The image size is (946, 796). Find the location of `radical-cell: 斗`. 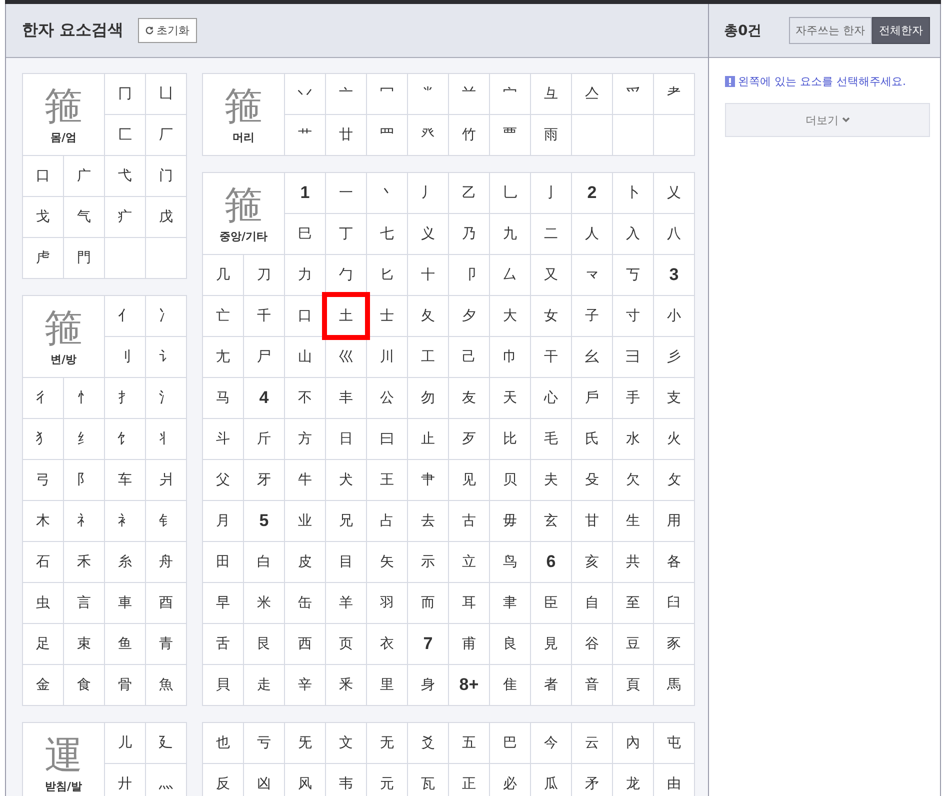

radical-cell: 斗 is located at coordinates (223, 439).